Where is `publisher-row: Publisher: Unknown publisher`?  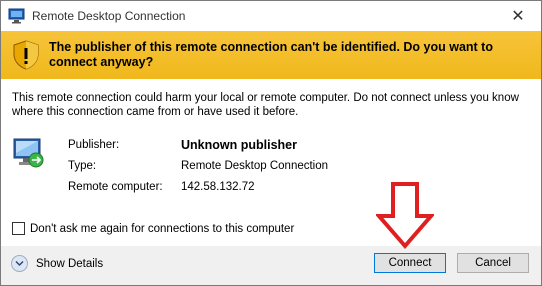
publisher-row: Publisher: Unknown publisher is located at coordinates (298, 149).